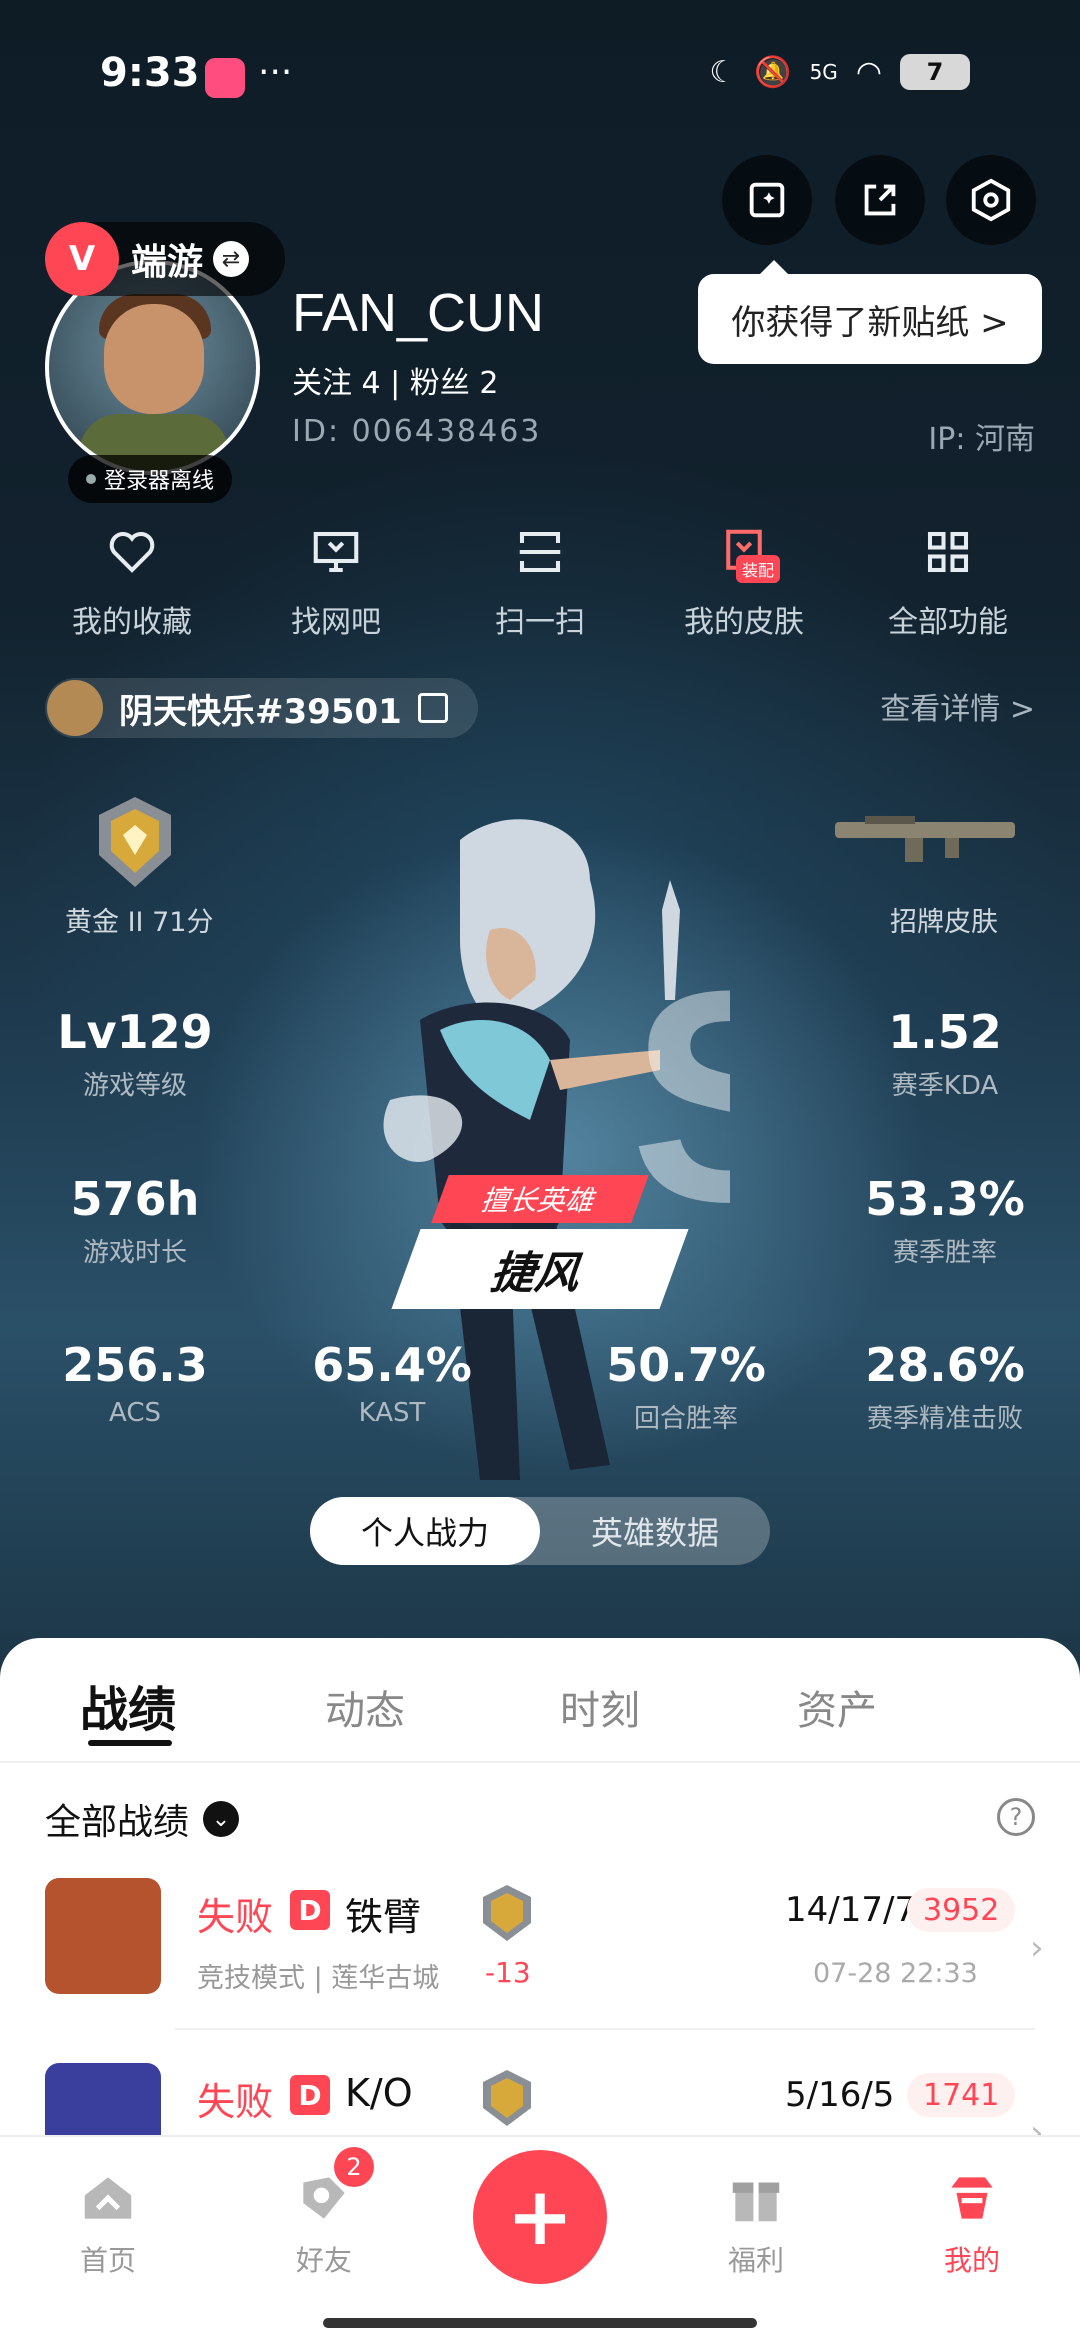  What do you see at coordinates (128, 1705) in the screenshot?
I see `tab-records: 战绩` at bounding box center [128, 1705].